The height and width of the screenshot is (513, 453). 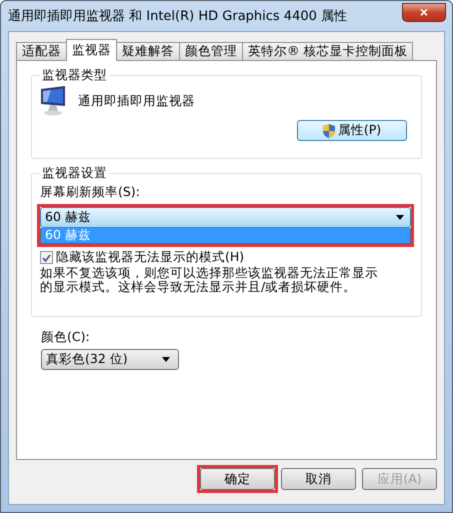 What do you see at coordinates (328, 131) in the screenshot?
I see `shield-icon` at bounding box center [328, 131].